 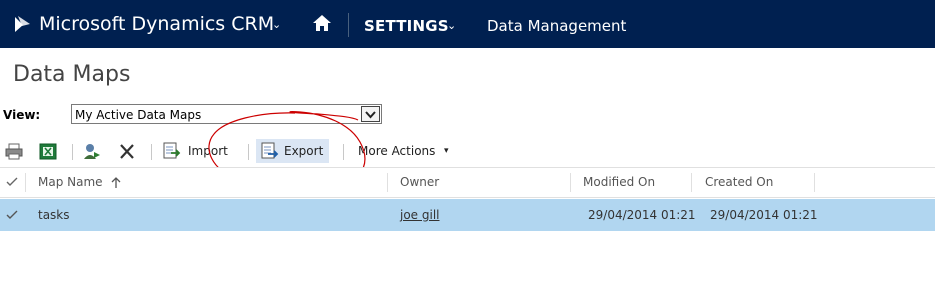 What do you see at coordinates (420, 215) in the screenshot?
I see `cell-owner-link: joe gill` at bounding box center [420, 215].